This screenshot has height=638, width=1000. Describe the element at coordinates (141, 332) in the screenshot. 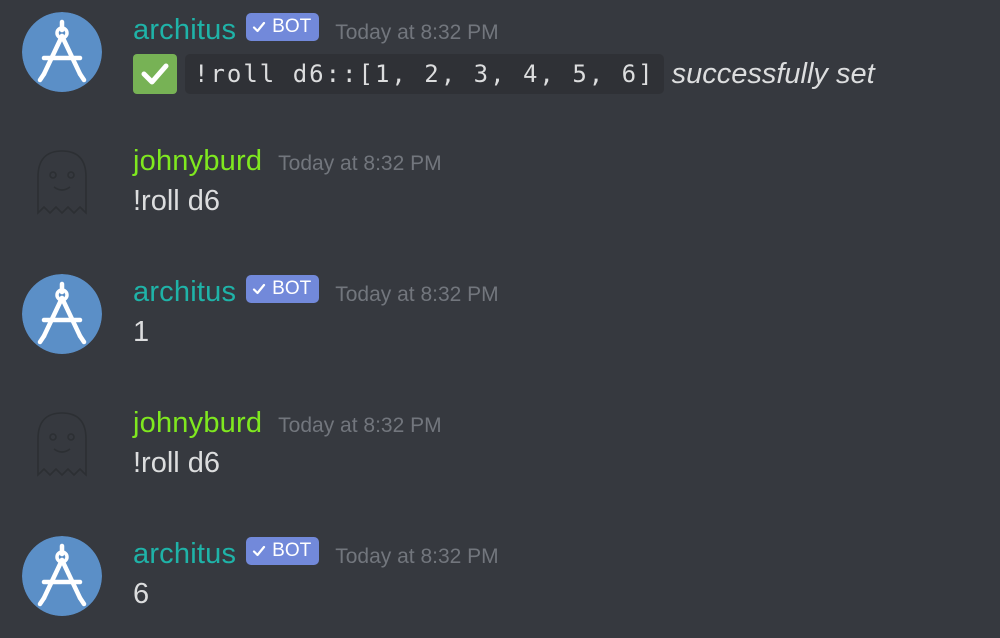

I see `message-text: 1` at that location.